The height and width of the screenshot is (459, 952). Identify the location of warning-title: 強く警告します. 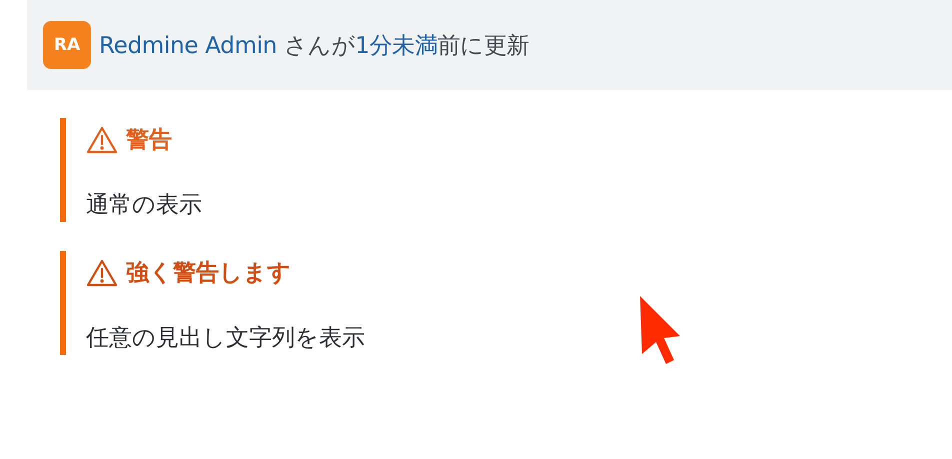
(208, 273).